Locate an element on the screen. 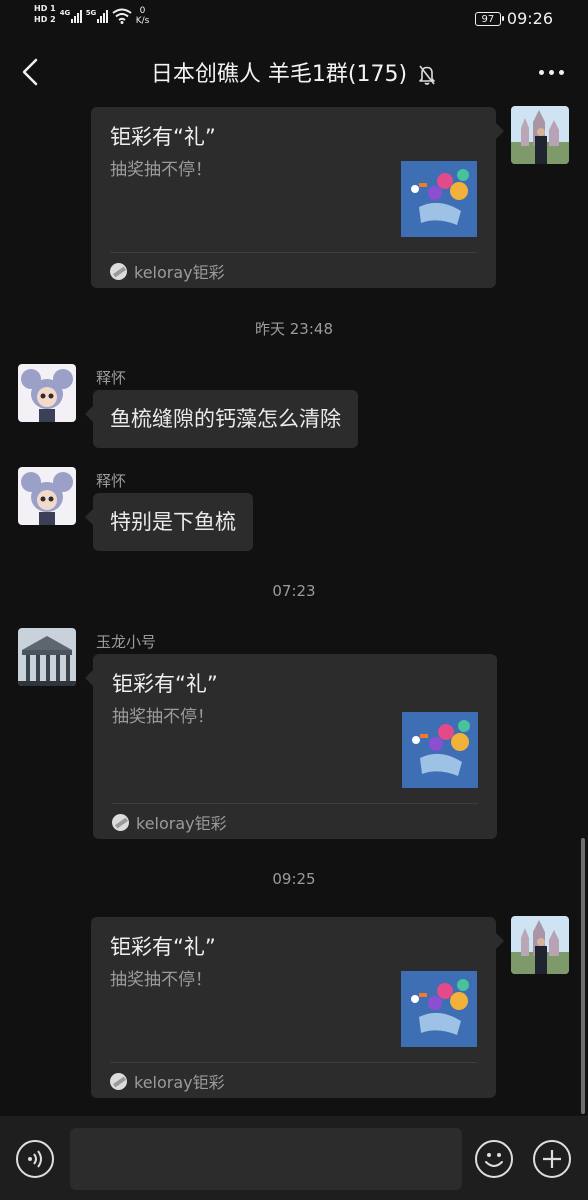  signal-5g-icon: 5G is located at coordinates (97, 16).